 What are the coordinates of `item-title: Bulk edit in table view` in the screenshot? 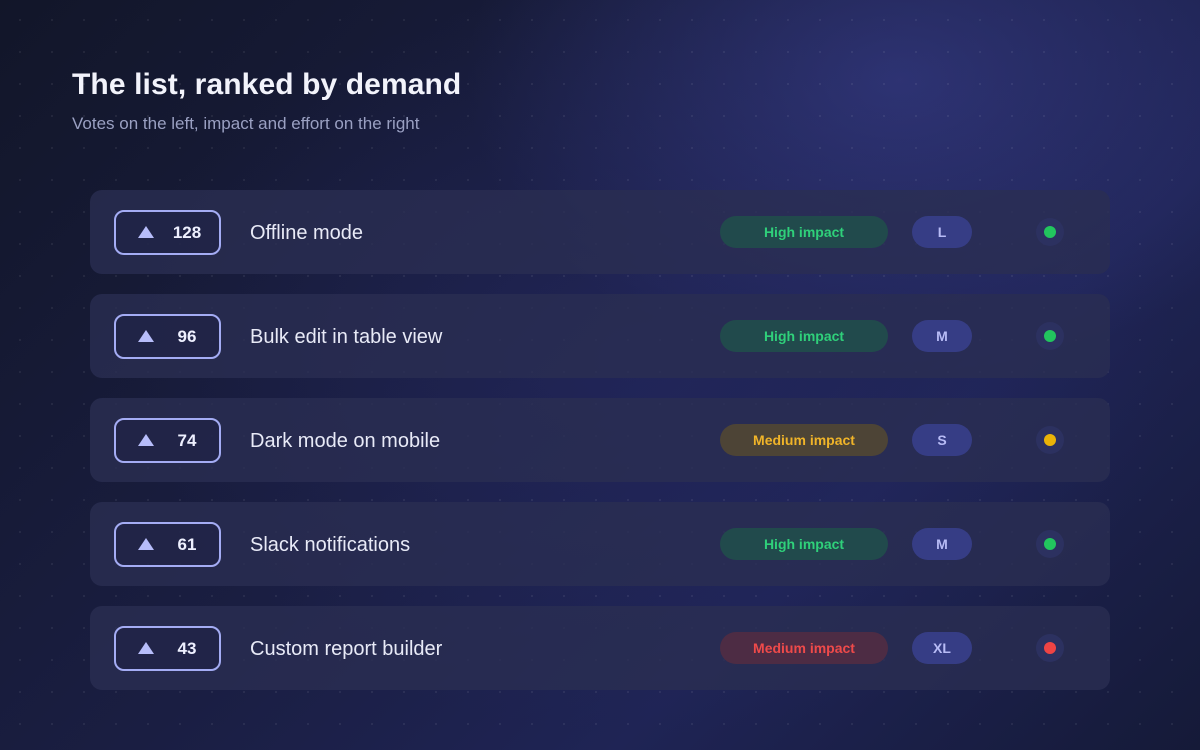 It's located at (346, 337).